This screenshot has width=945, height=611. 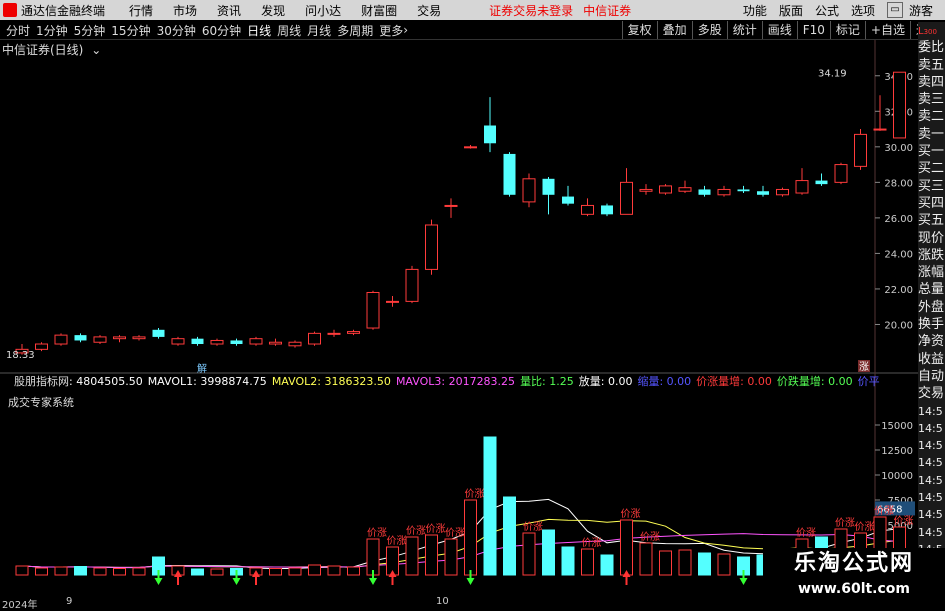 I want to click on indicator-value-6: 缩量: 0.00, so click(x=664, y=381).